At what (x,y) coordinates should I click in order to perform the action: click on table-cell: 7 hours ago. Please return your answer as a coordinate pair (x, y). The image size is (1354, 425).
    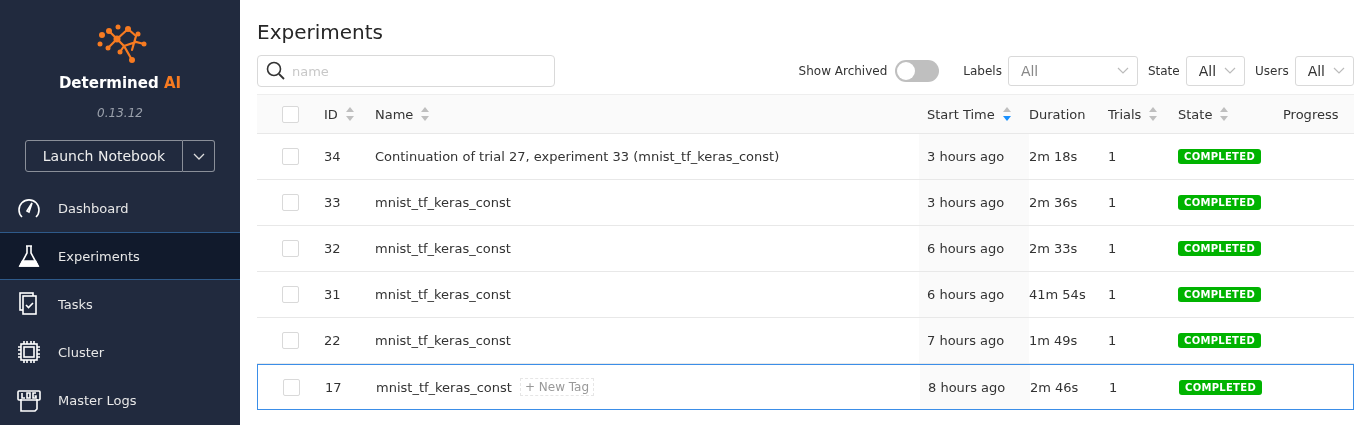
    Looking at the image, I should click on (966, 340).